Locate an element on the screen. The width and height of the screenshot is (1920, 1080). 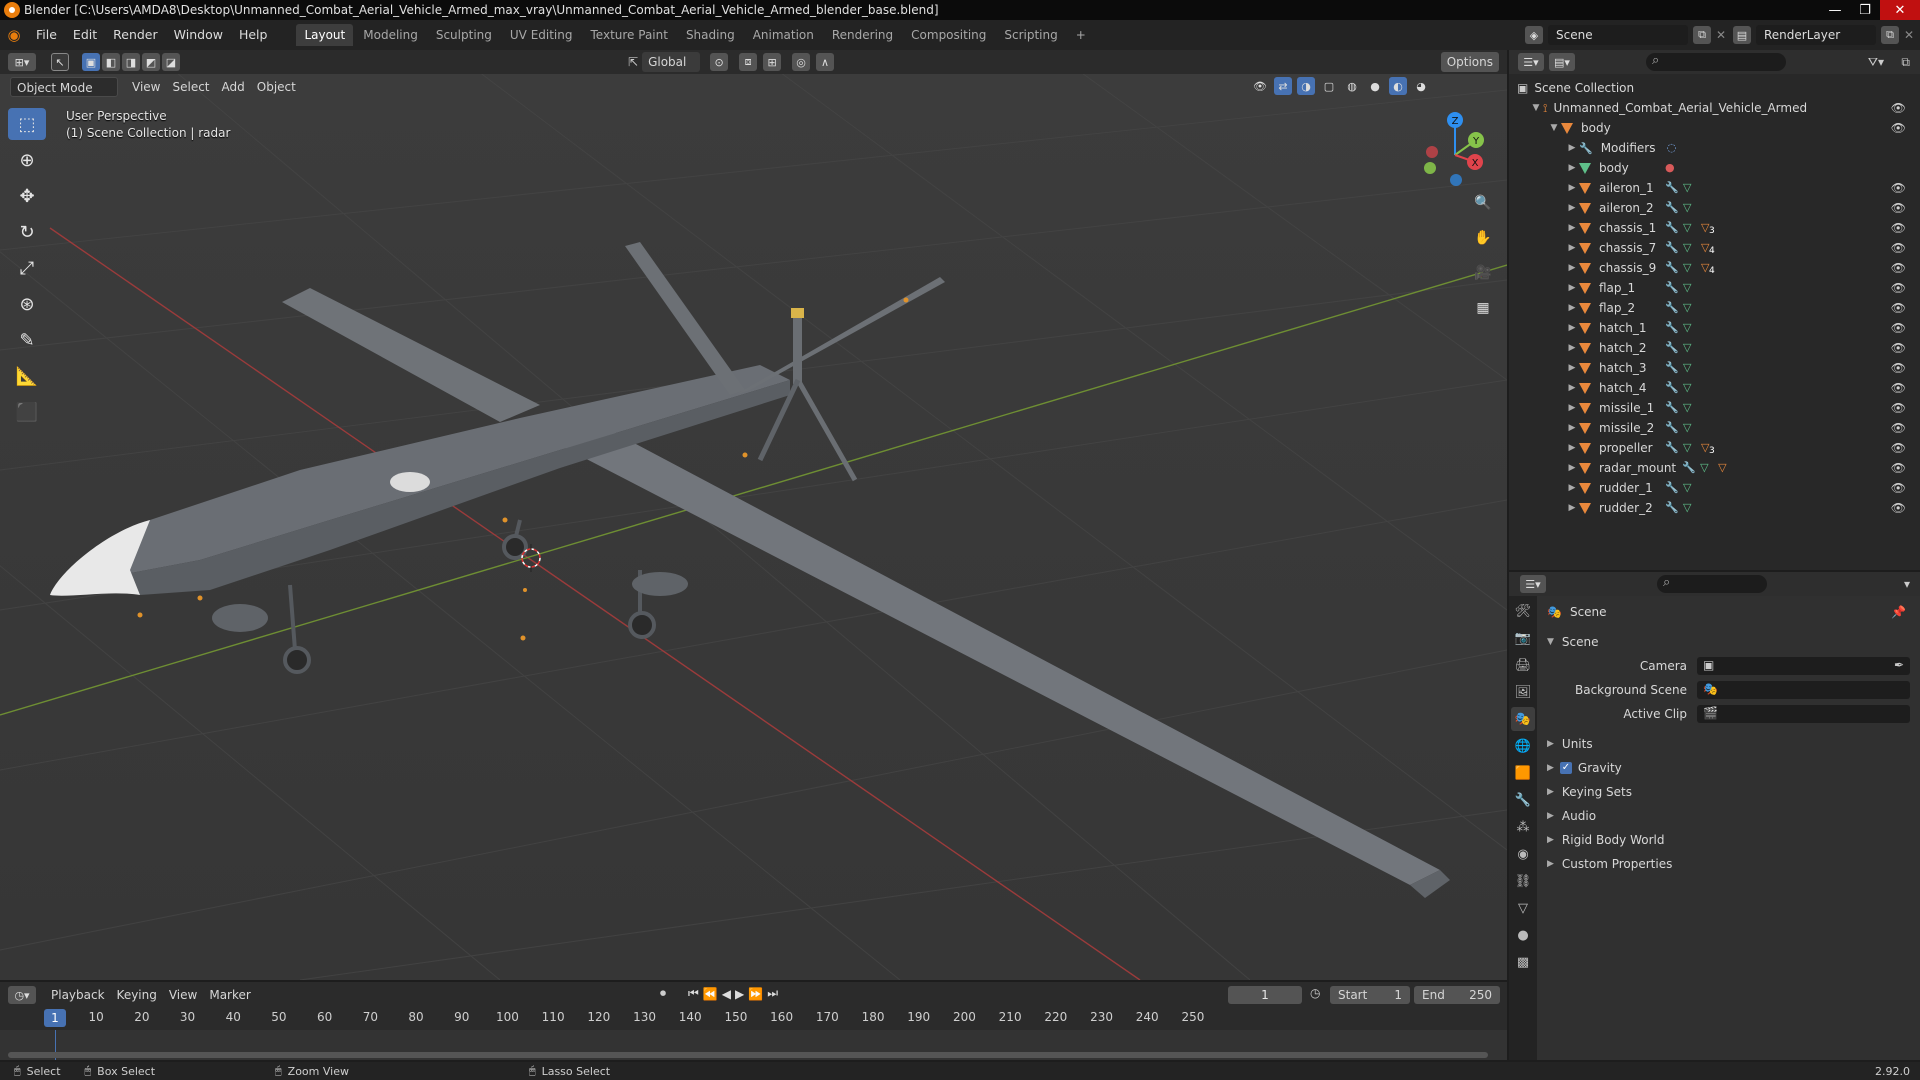
modifier-tab-icon: 🔧 is located at coordinates (1523, 800).